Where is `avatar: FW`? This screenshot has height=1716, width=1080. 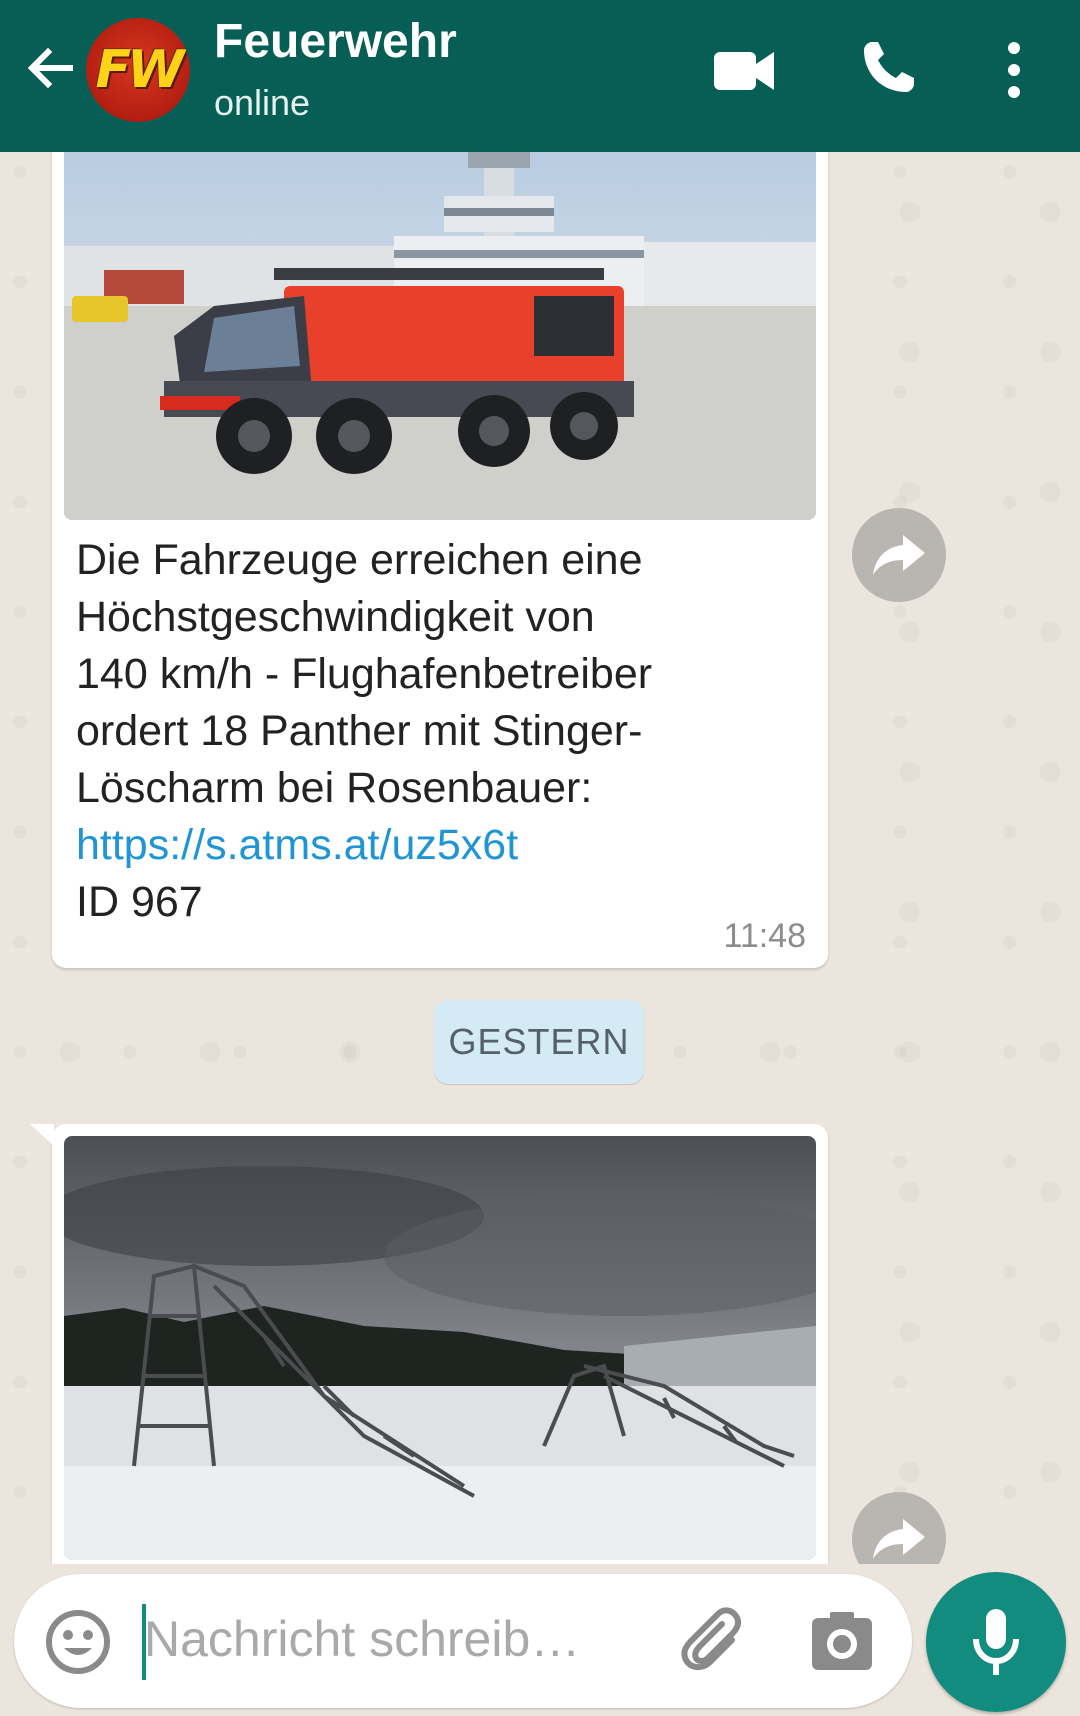
avatar: FW is located at coordinates (138, 70).